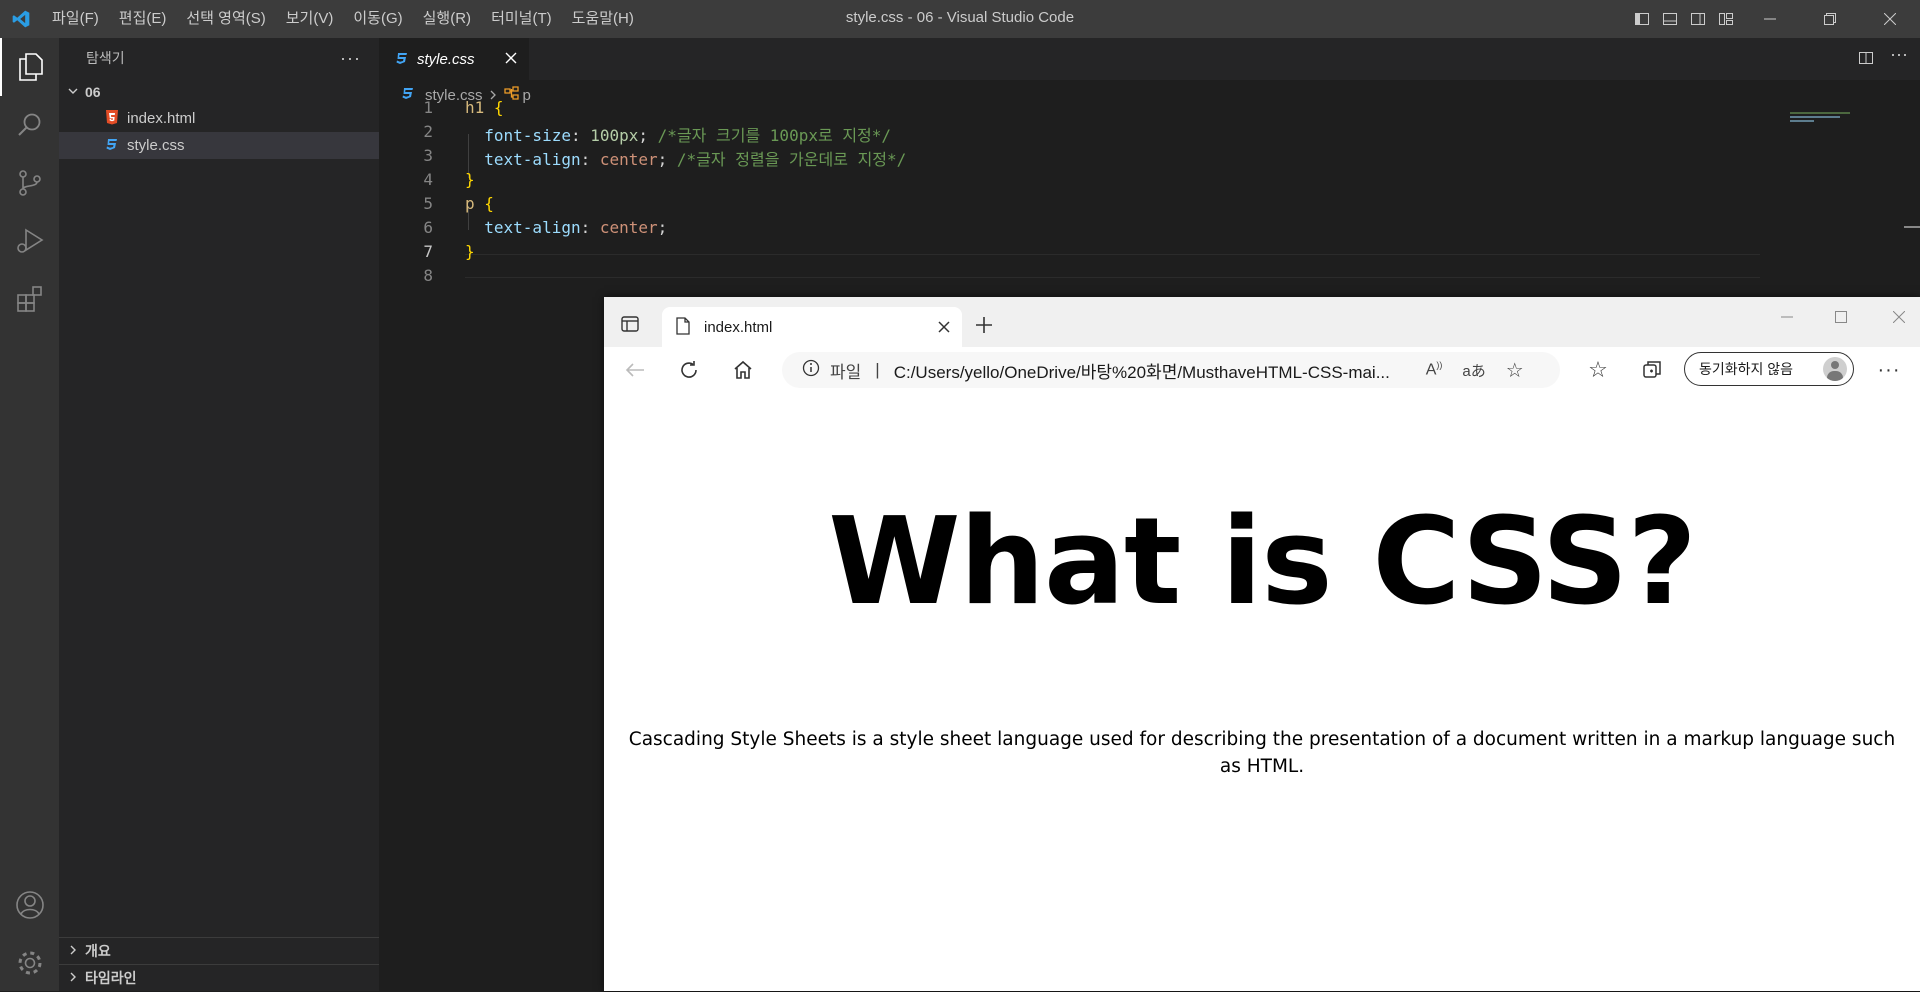 This screenshot has width=1920, height=992. Describe the element at coordinates (428, 155) in the screenshot. I see `line-number: 3` at that location.